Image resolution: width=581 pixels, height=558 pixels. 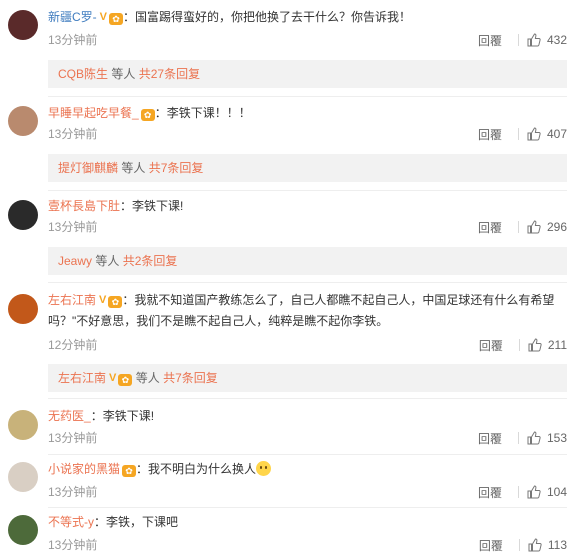 I want to click on sub-reply-user: Jeawy, so click(x=75, y=261).